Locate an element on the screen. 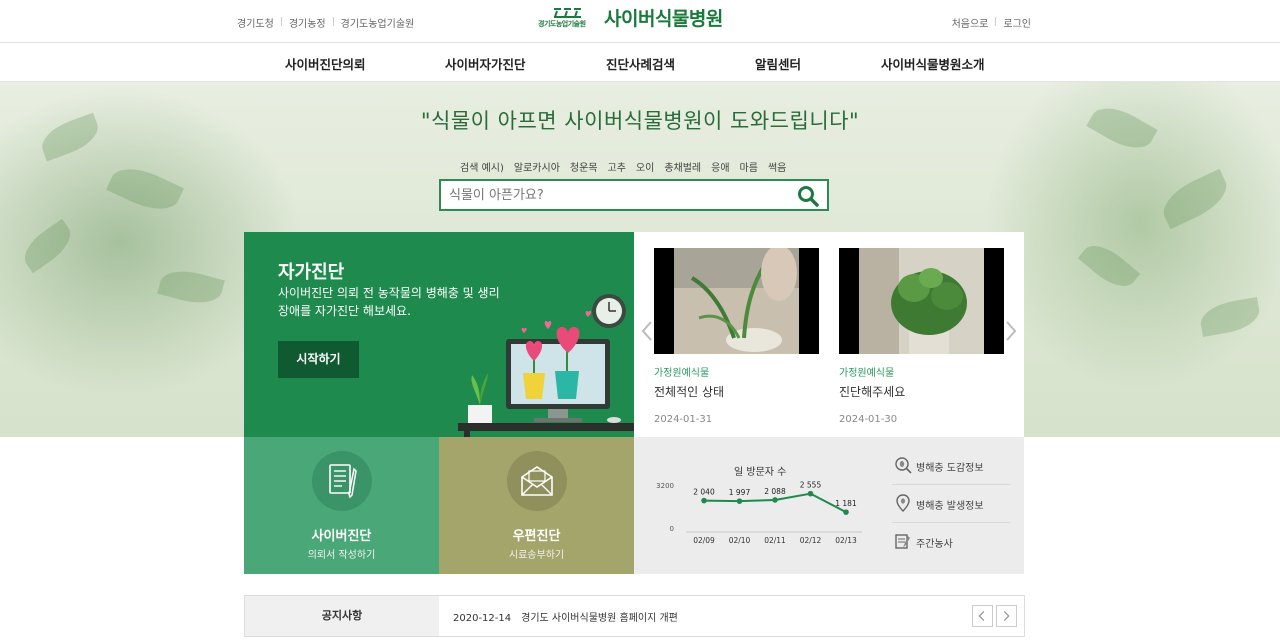 Image resolution: width=1280 pixels, height=641 pixels. logo-mark-icon is located at coordinates (567, 12).